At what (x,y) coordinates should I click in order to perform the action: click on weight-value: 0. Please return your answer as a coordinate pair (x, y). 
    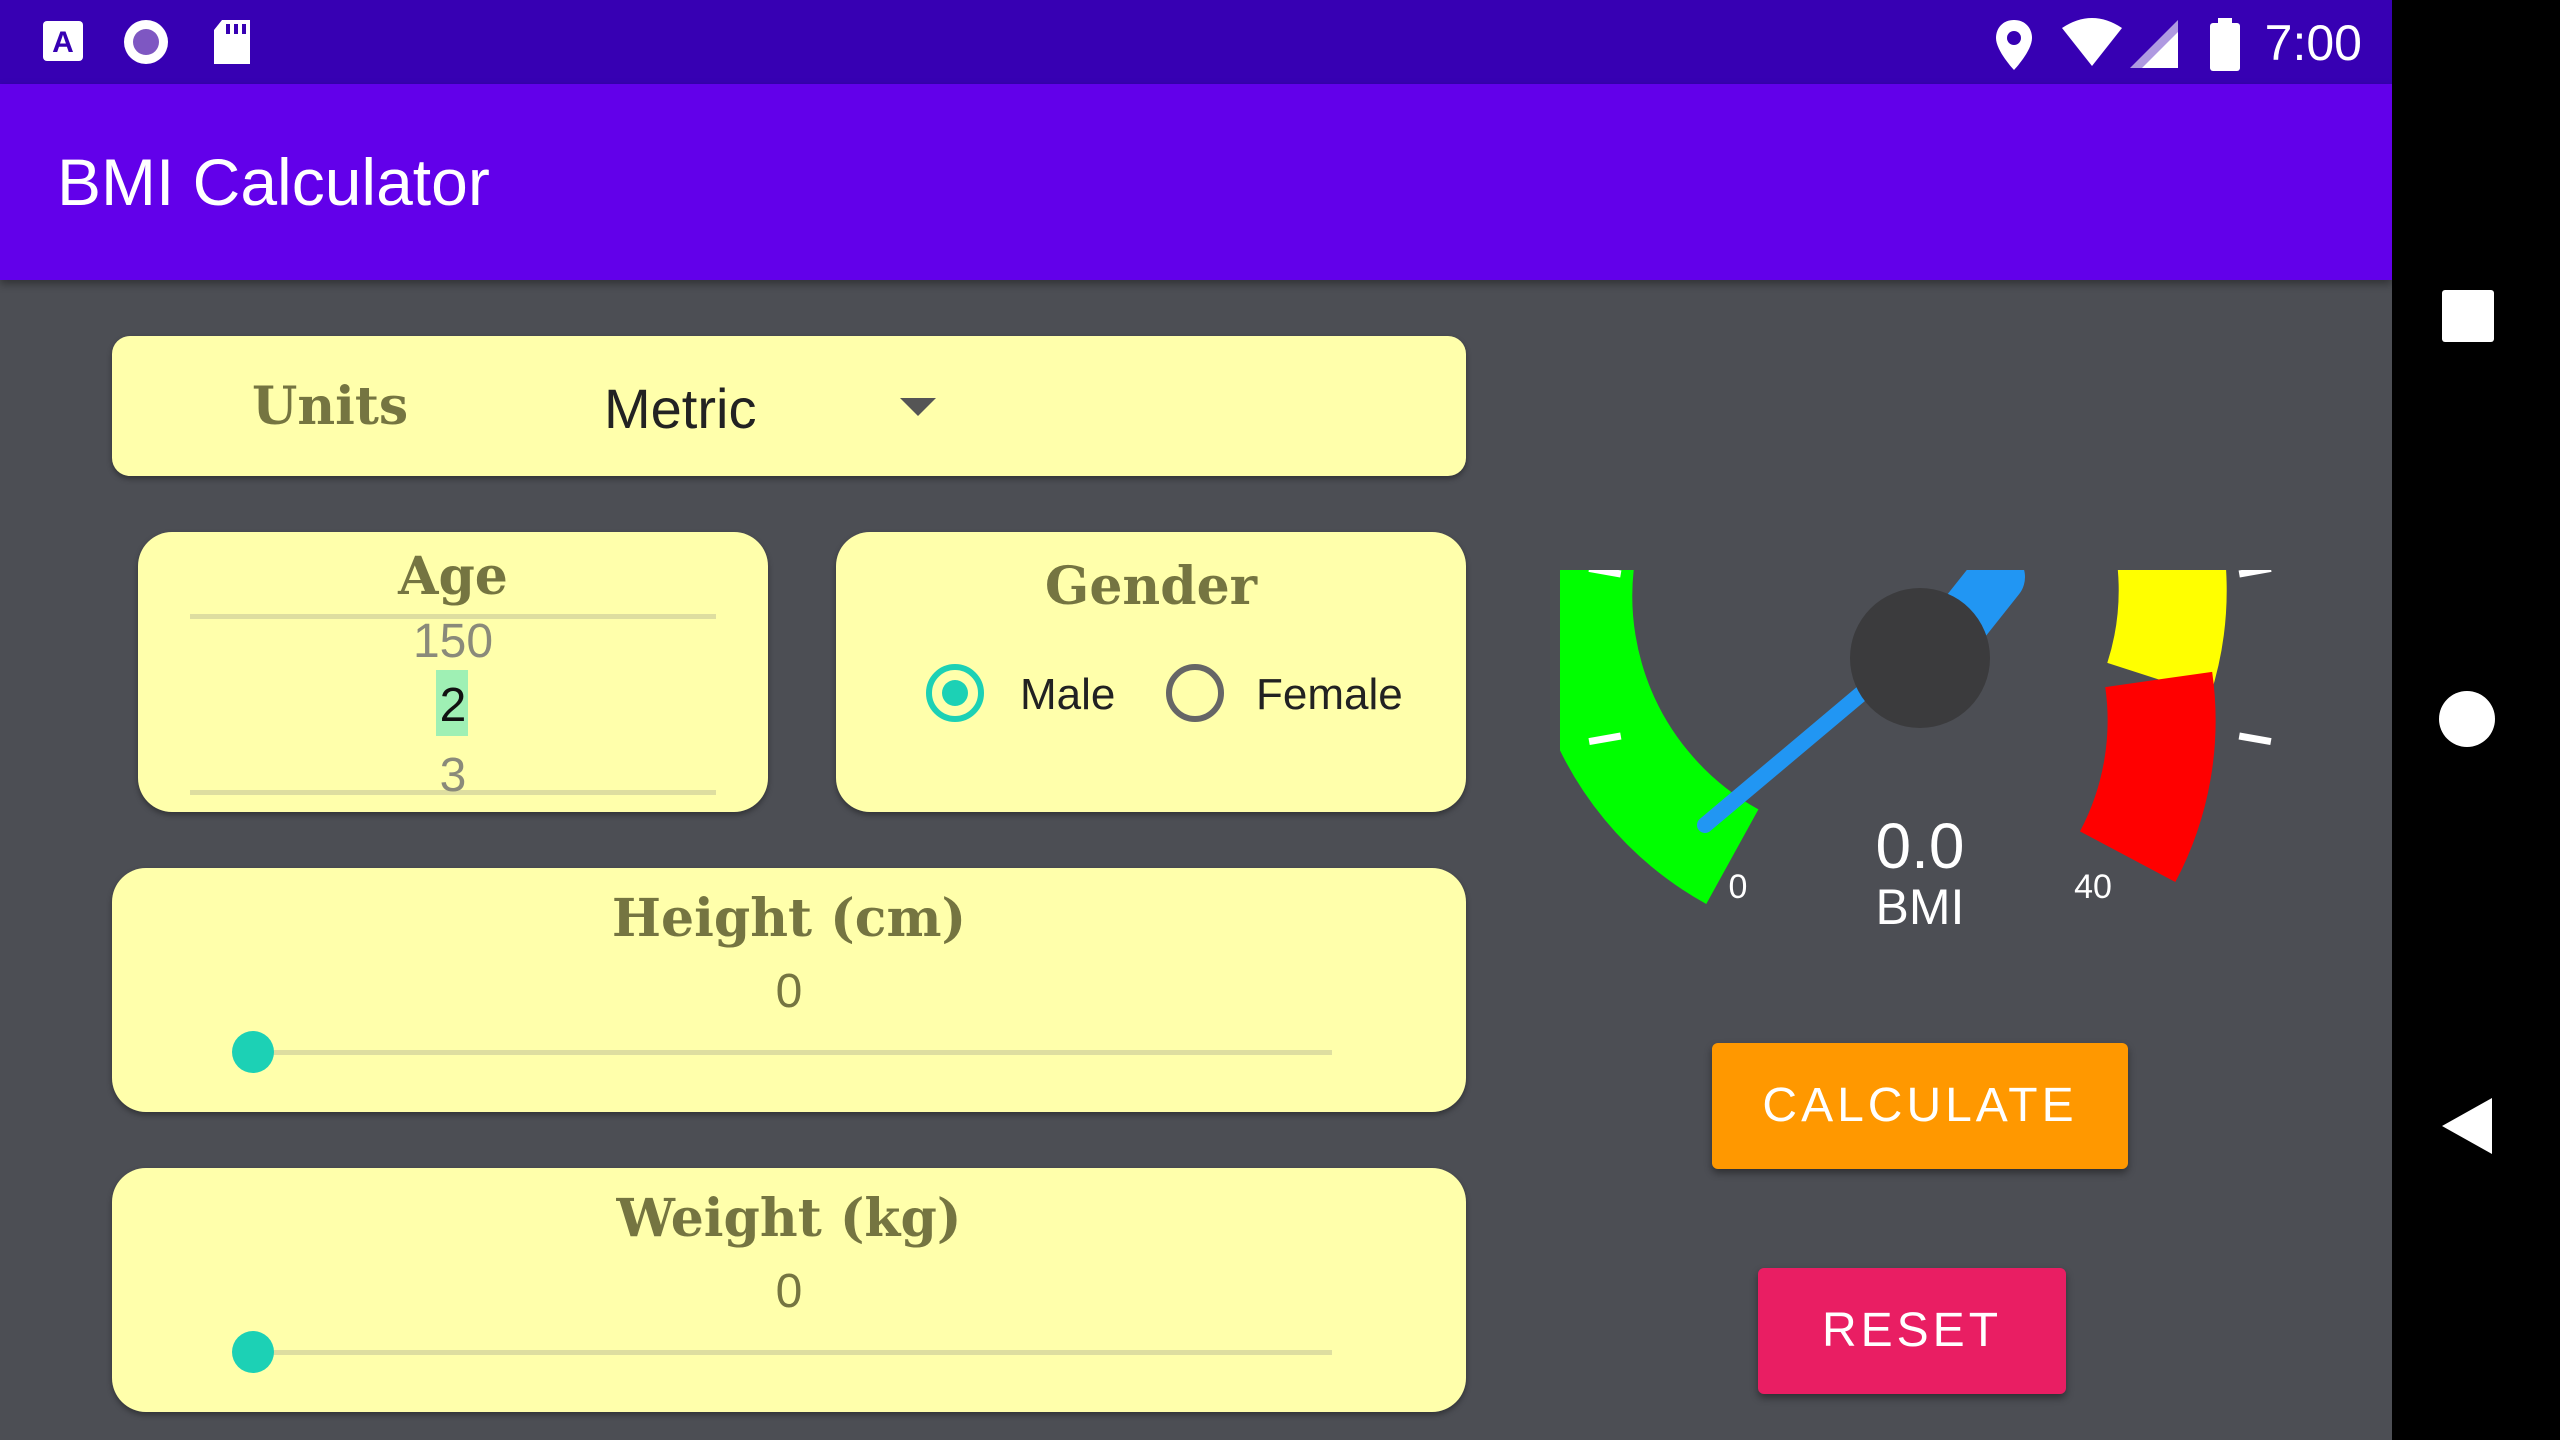
    Looking at the image, I should click on (789, 1291).